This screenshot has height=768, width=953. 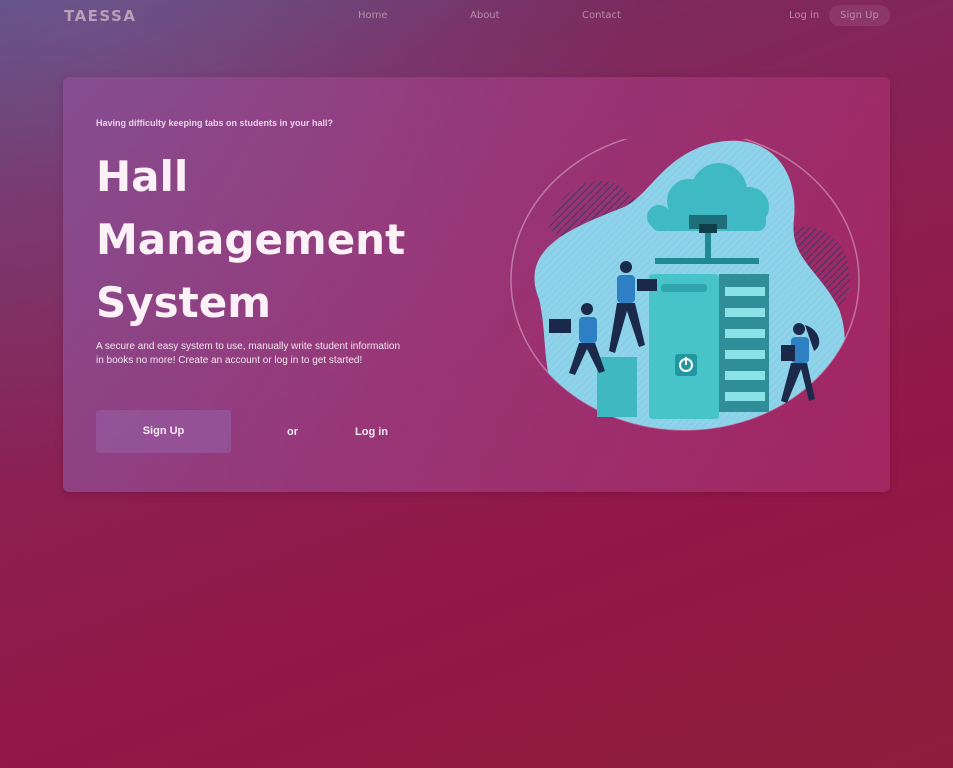 I want to click on title-line-management: Management, so click(x=251, y=239).